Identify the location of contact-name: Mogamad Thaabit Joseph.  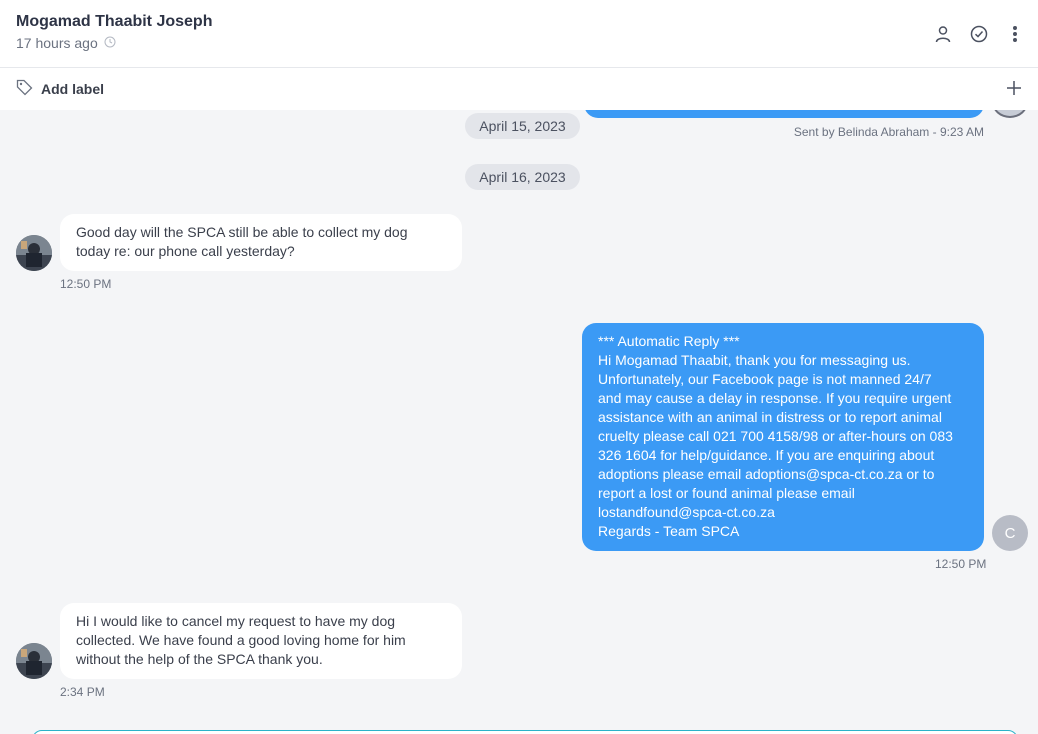
(114, 22).